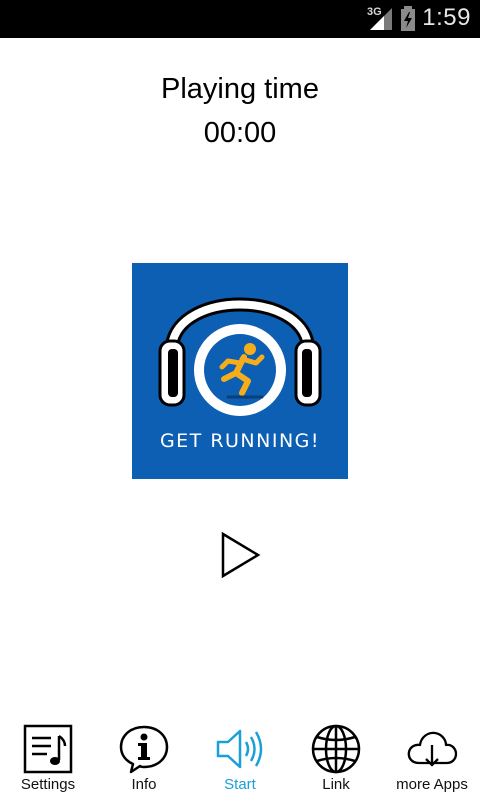 This screenshot has width=480, height=800. I want to click on speaker-icon, so click(240, 749).